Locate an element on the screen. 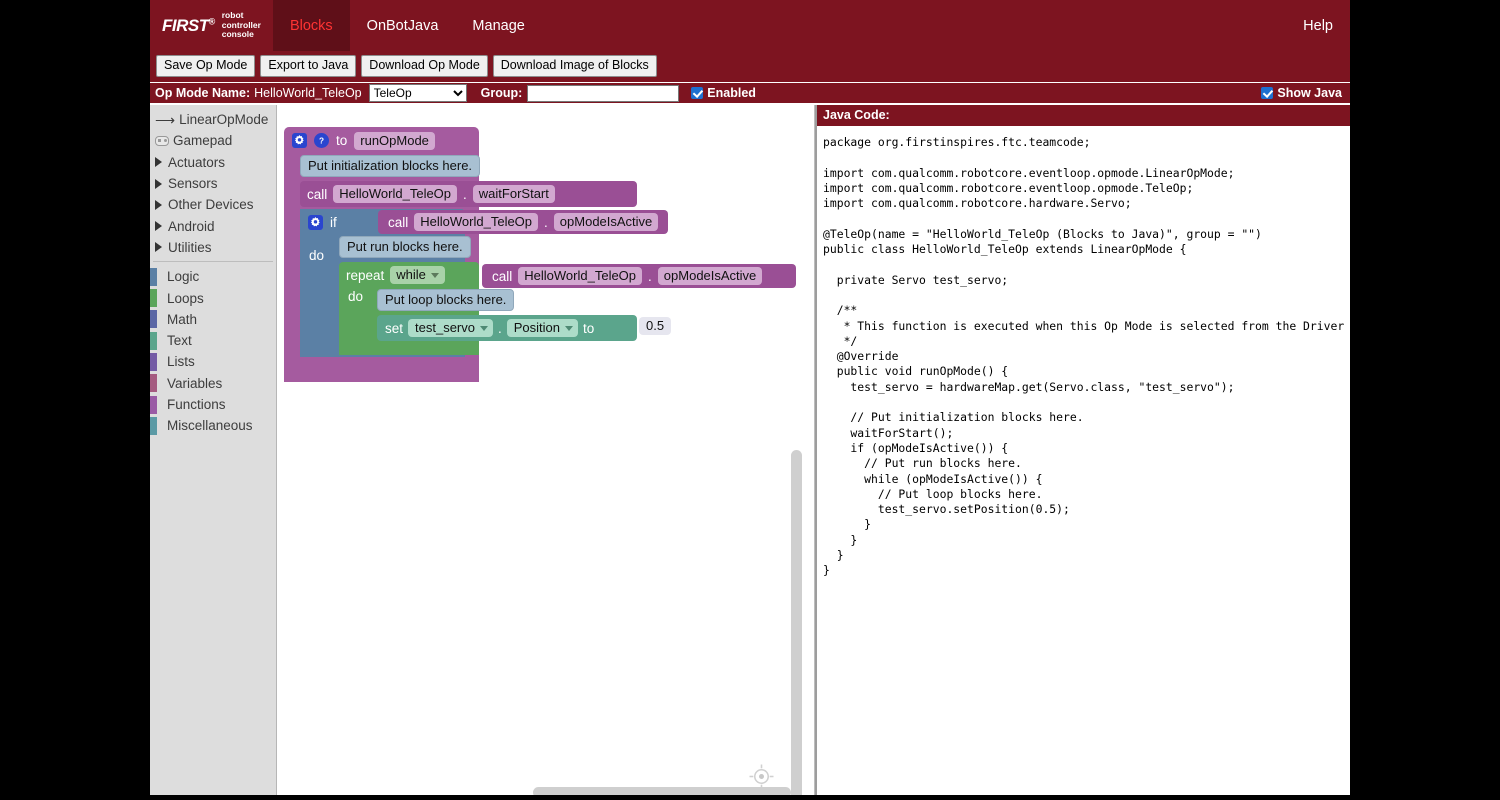 This screenshot has width=1500, height=800. repeat-mode-dropdown: while is located at coordinates (417, 275).